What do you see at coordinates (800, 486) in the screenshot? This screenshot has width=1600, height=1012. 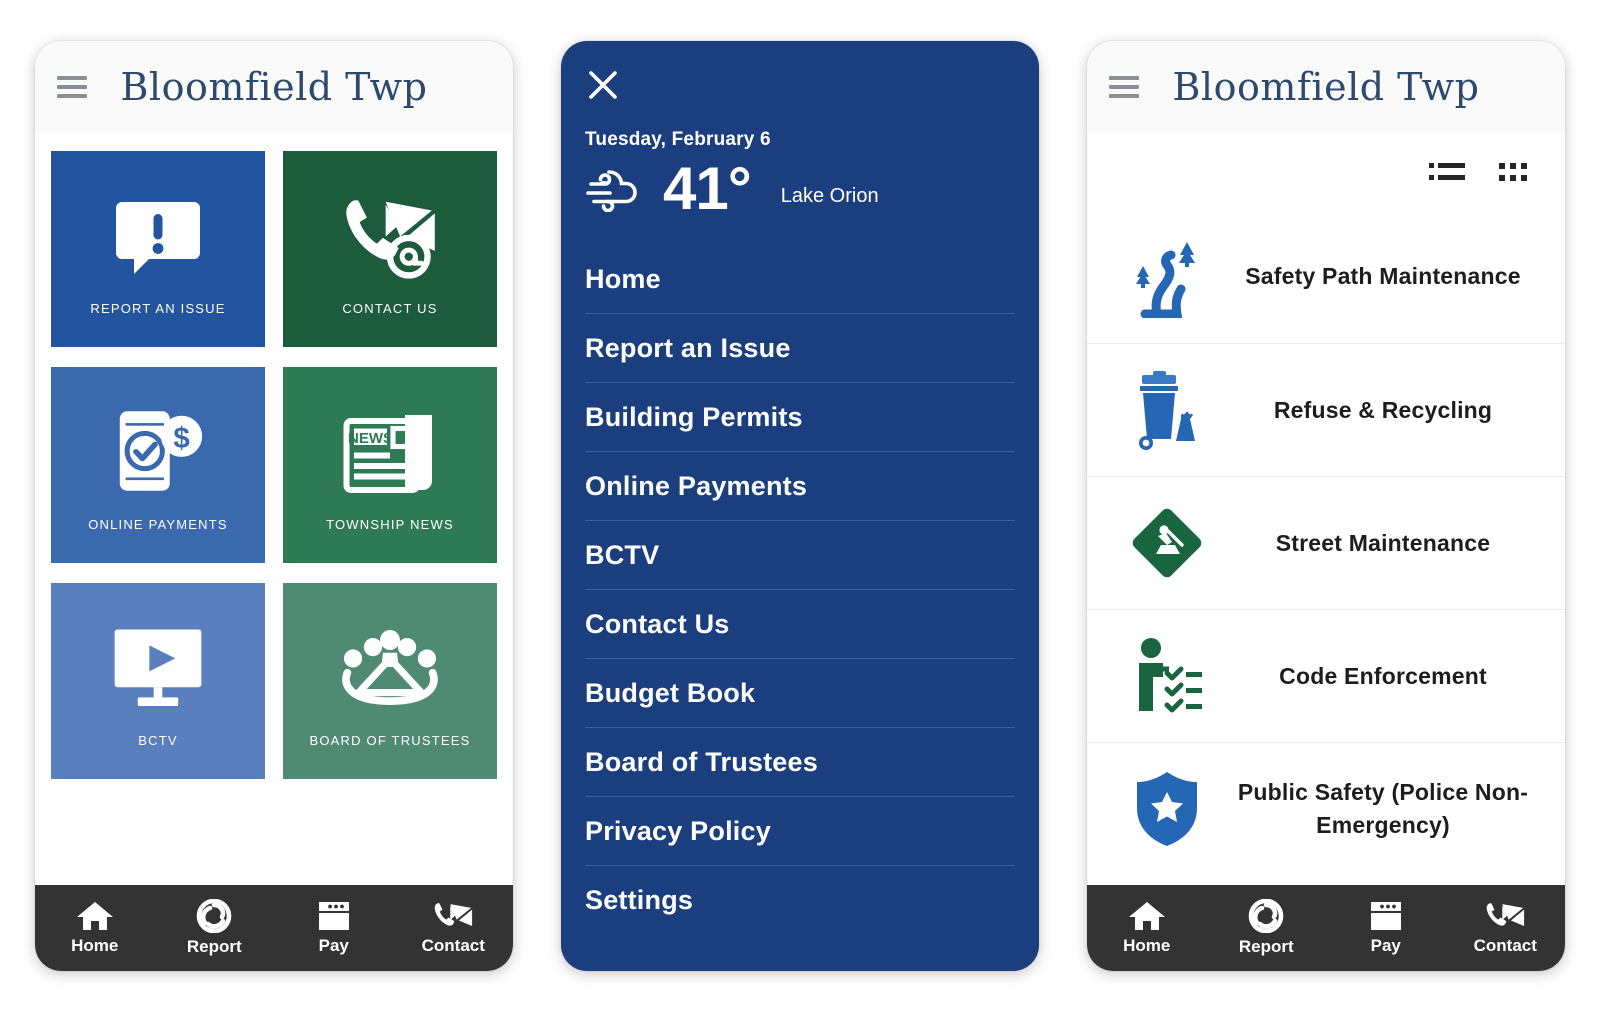 I see `menu-item-online-payments: Online Payments` at bounding box center [800, 486].